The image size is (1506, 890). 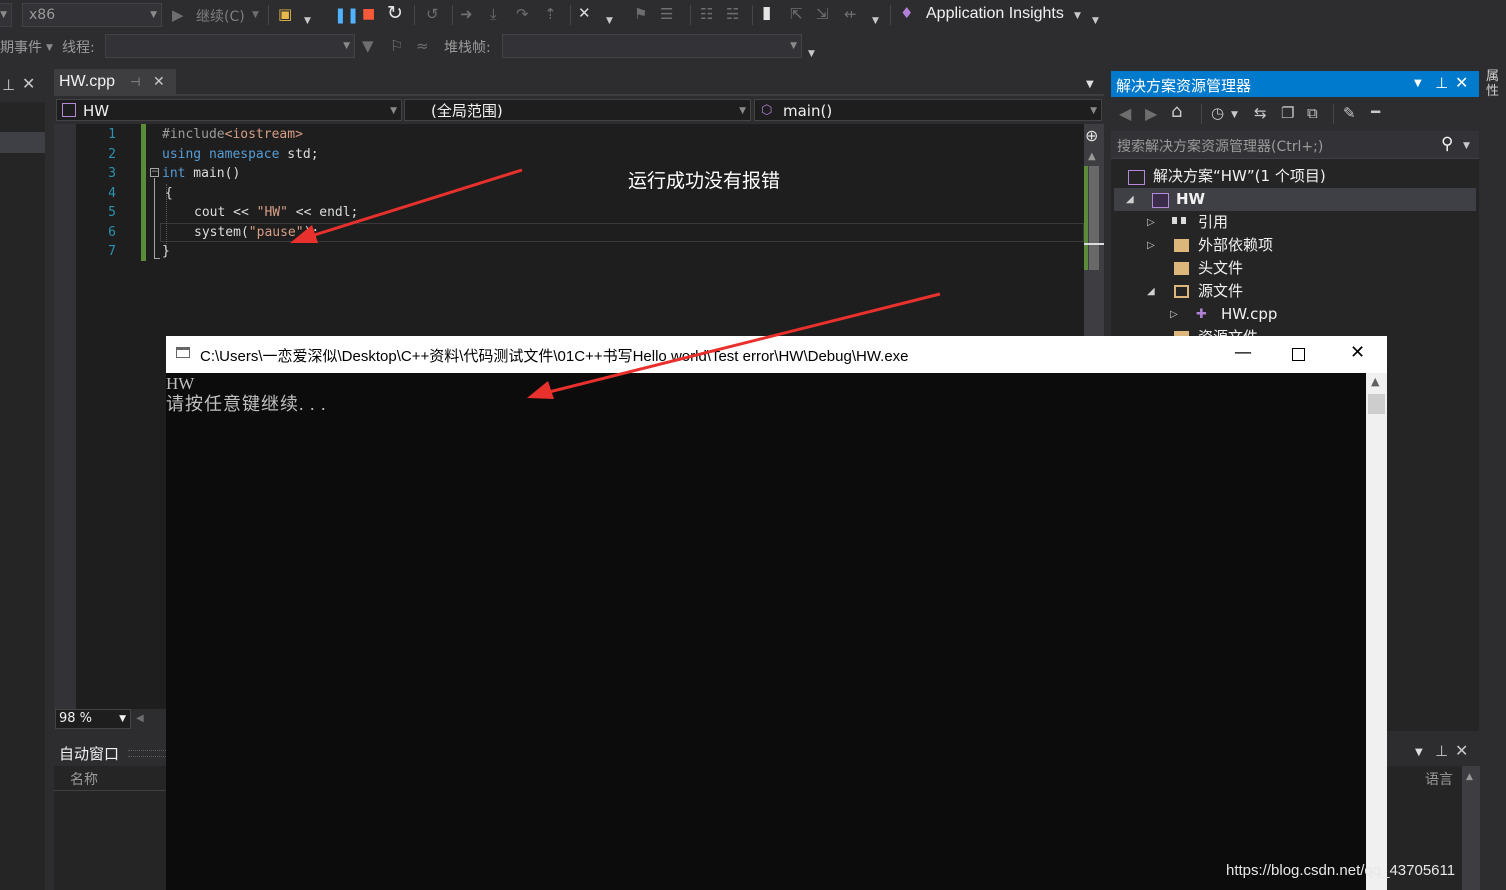 What do you see at coordinates (1341, 870) in the screenshot?
I see `watermark: https://blog.csdn.net/qq_43705611` at bounding box center [1341, 870].